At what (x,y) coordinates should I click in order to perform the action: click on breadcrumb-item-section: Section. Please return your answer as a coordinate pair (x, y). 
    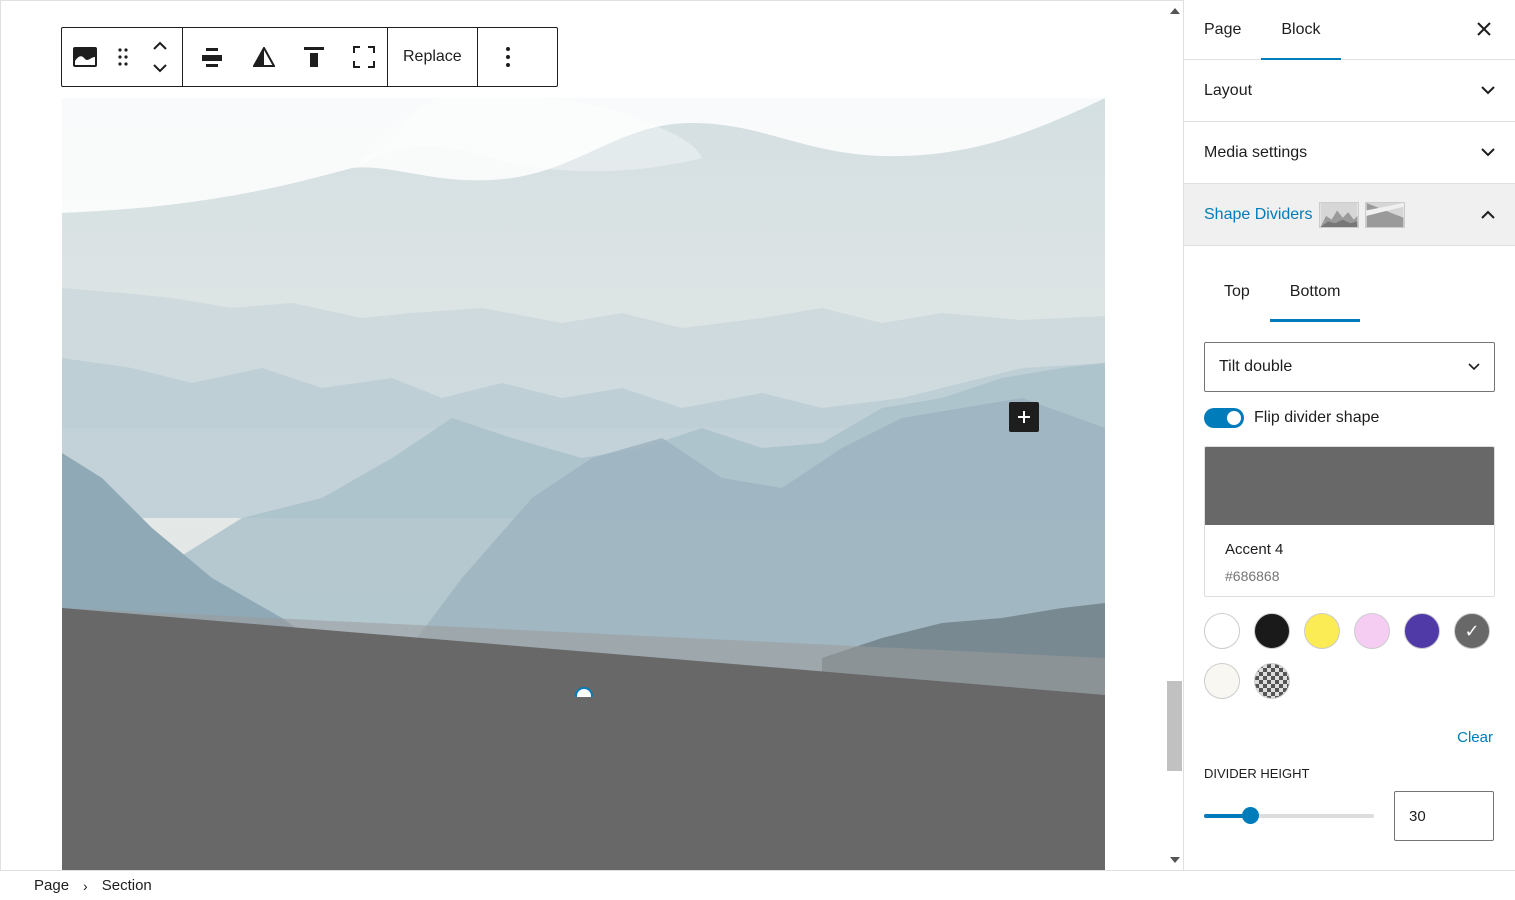
    Looking at the image, I should click on (127, 885).